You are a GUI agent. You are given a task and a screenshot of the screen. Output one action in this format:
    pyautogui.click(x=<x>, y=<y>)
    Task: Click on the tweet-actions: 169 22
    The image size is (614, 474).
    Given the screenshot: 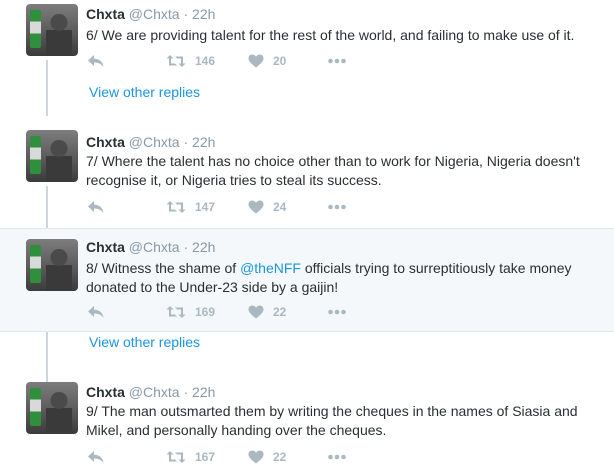 What is the action you would take?
    pyautogui.click(x=236, y=314)
    